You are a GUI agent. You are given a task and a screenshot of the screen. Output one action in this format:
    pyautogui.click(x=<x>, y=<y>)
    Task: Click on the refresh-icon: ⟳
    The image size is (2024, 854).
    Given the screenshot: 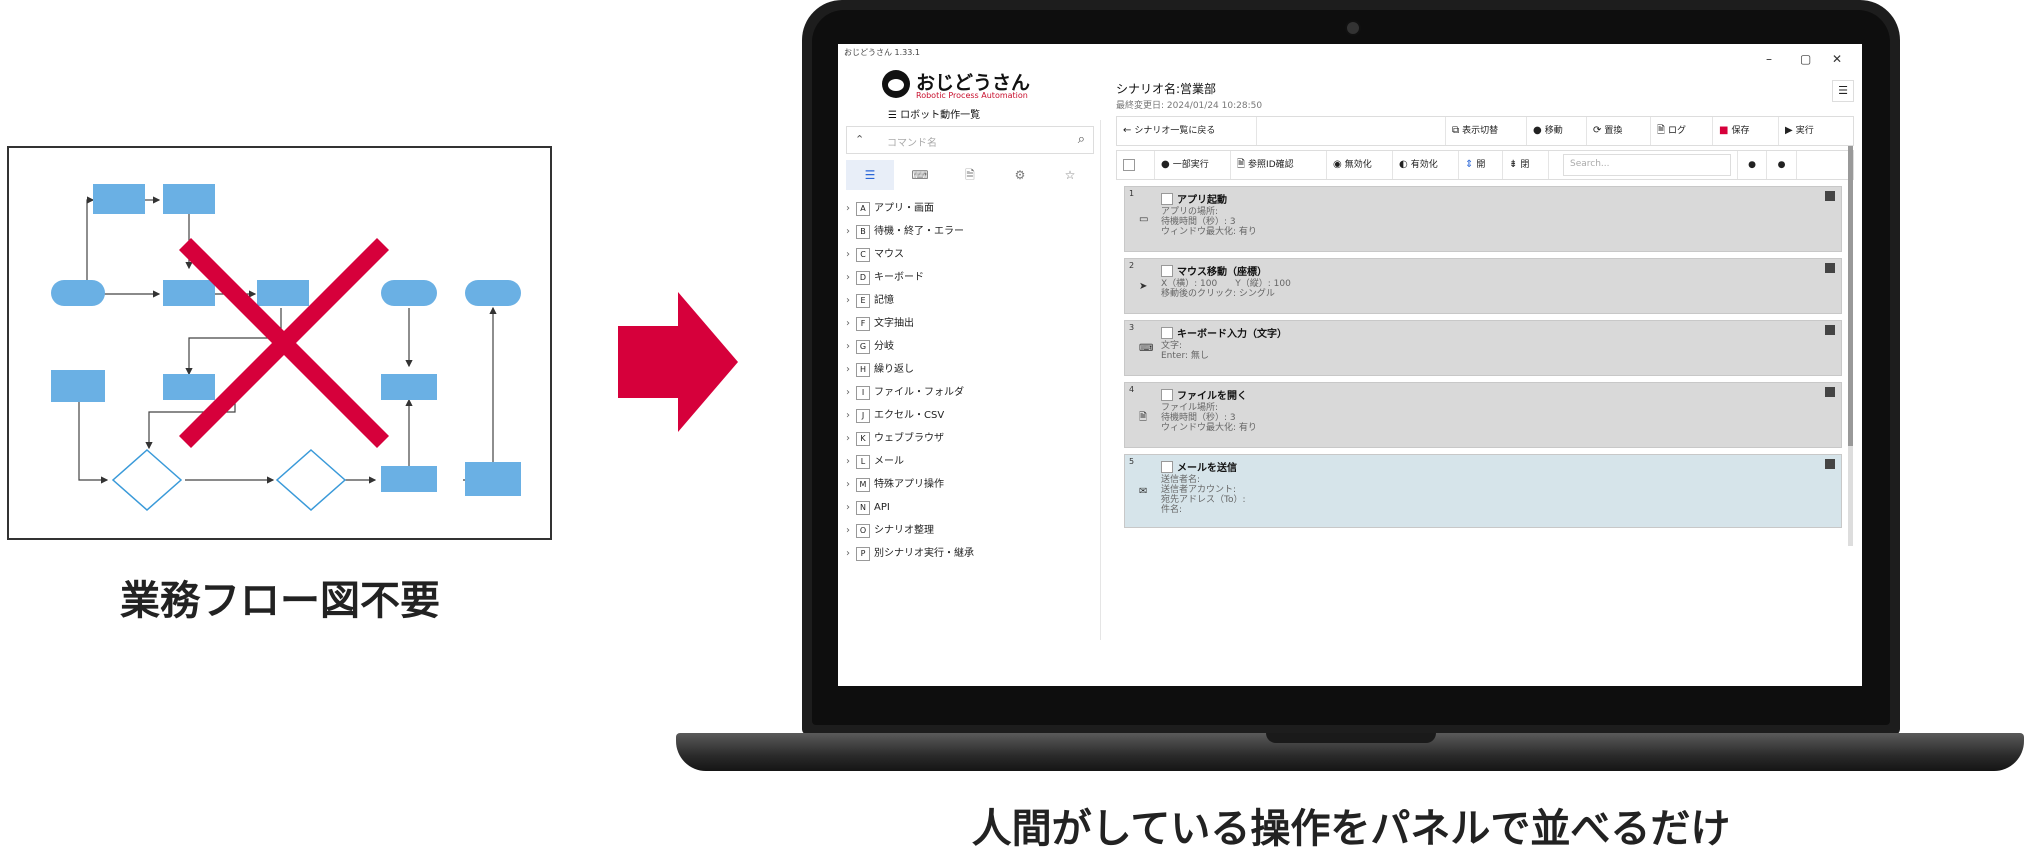 What is the action you would take?
    pyautogui.click(x=1597, y=130)
    